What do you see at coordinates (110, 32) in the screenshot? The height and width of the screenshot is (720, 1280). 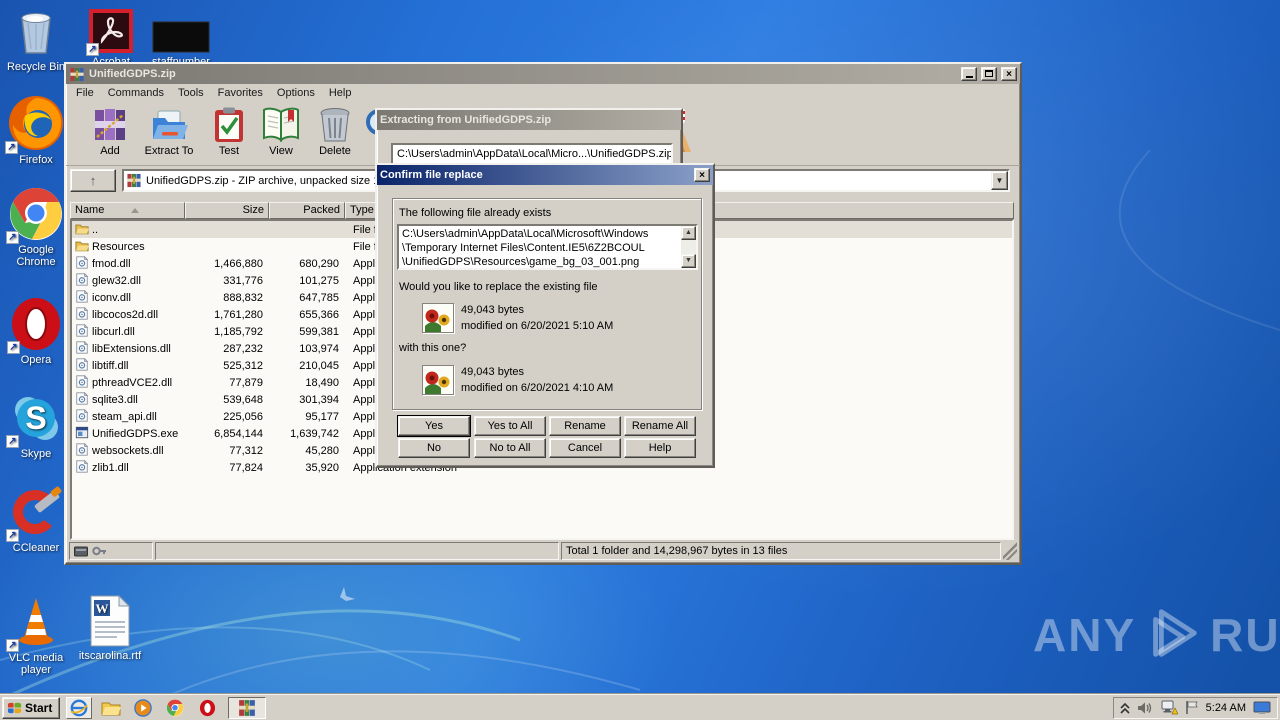 I see `acrobat-icon: ↗` at bounding box center [110, 32].